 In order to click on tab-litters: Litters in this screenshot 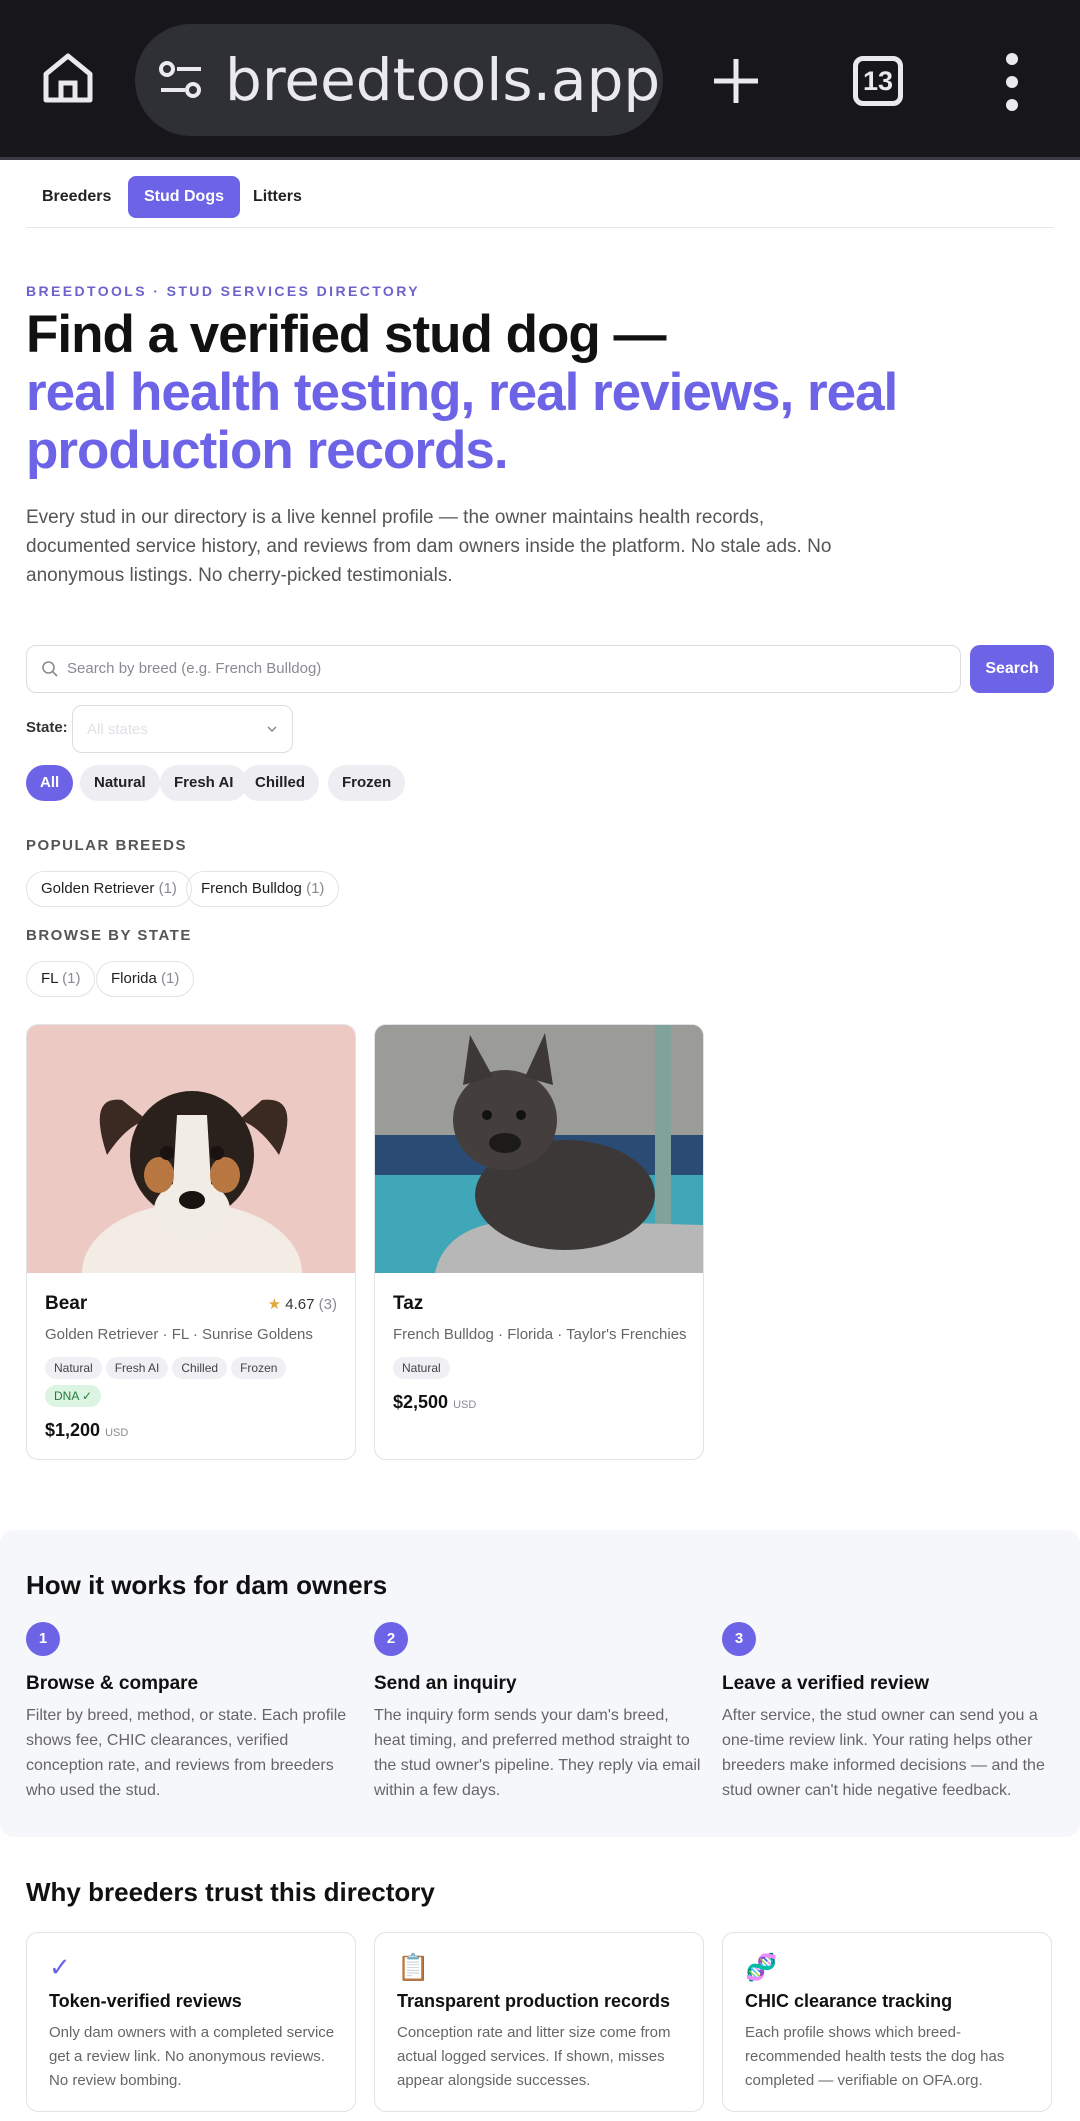, I will do `click(277, 197)`.